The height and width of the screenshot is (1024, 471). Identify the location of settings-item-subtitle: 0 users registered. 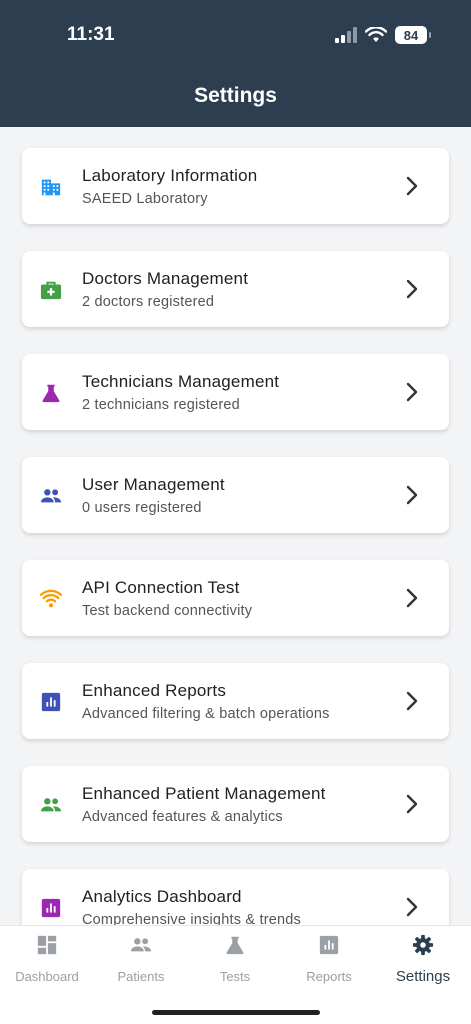
(142, 508).